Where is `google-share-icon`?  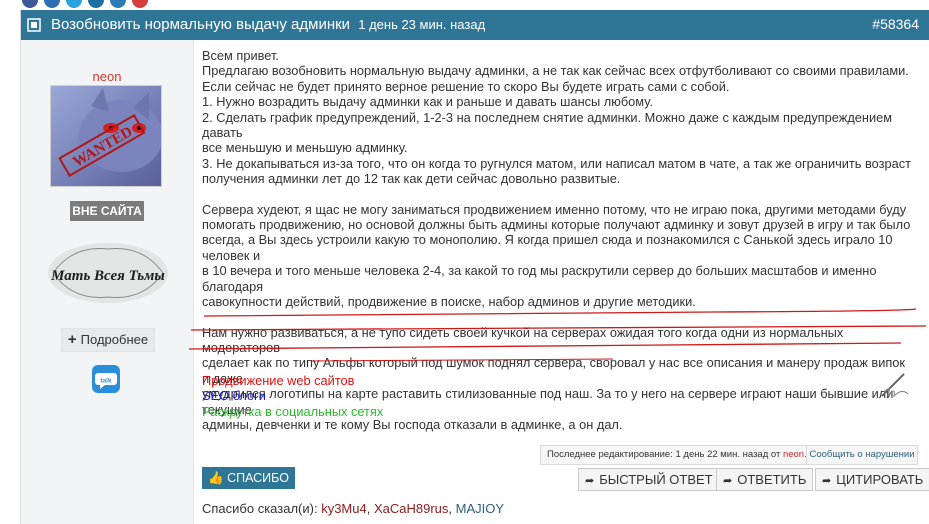
google-share-icon is located at coordinates (118, 4).